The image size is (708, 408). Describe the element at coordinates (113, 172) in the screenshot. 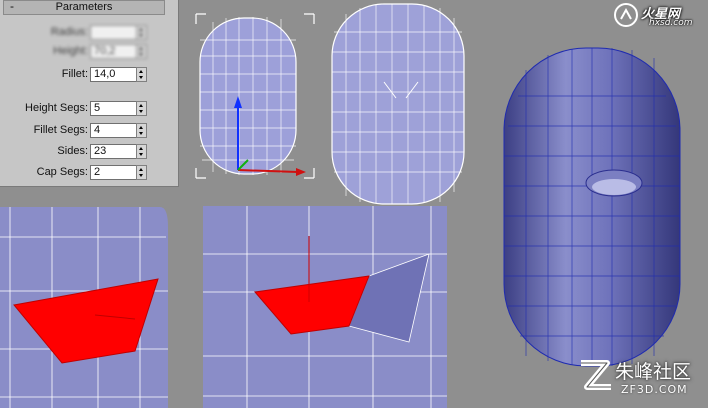

I see `cap-segs-field: 2` at that location.